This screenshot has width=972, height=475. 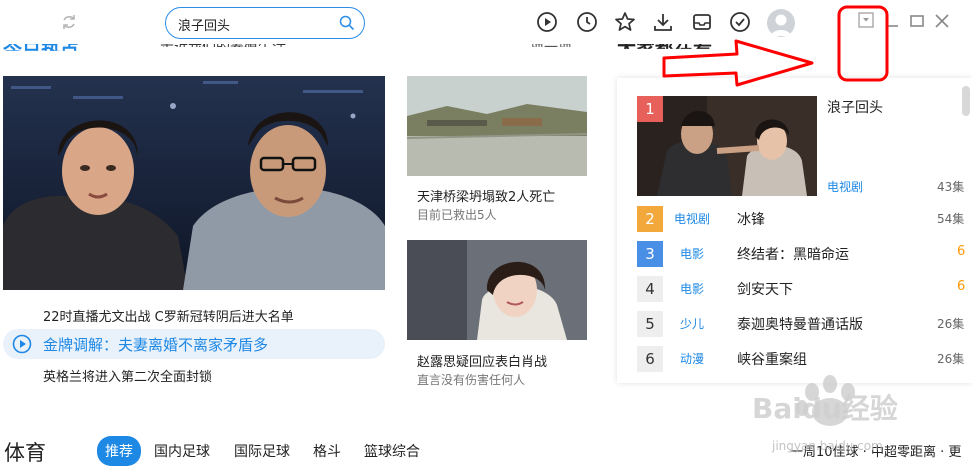 What do you see at coordinates (486, 195) in the screenshot?
I see `news-card-title: 天津桥梁坍塌致2人死亡` at bounding box center [486, 195].